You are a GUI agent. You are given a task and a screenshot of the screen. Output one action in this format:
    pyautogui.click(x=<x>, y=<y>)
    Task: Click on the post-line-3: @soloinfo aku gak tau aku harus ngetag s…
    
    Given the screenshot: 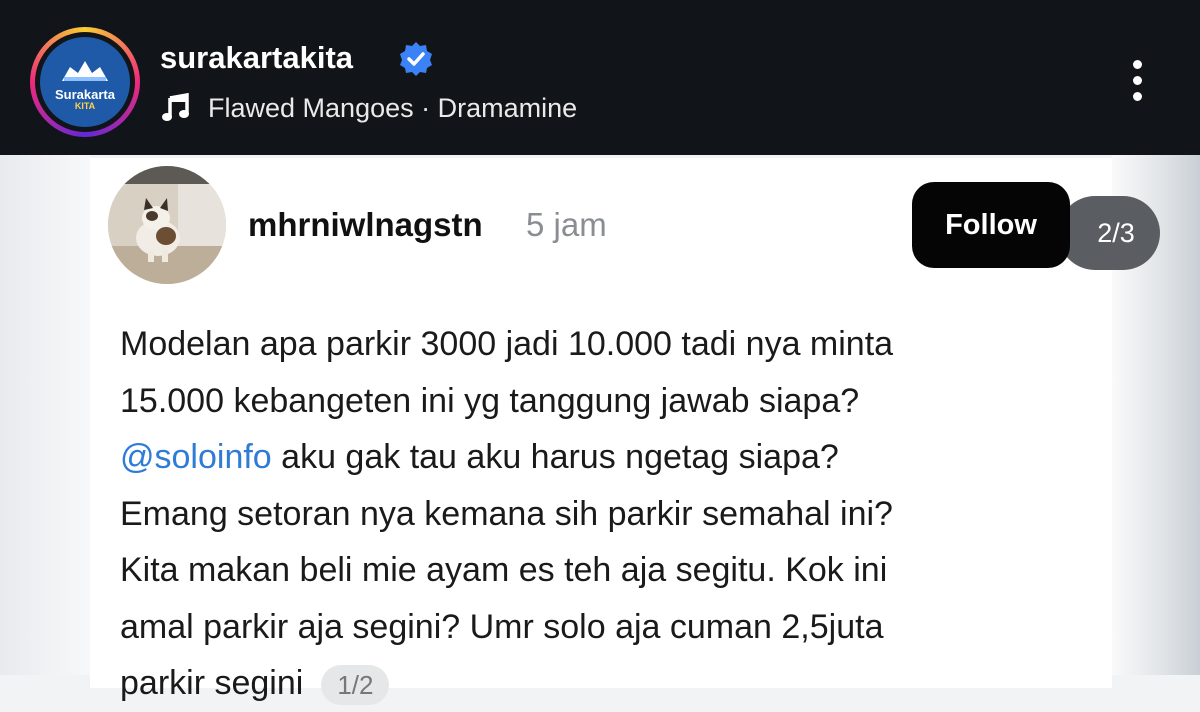 What is the action you would take?
    pyautogui.click(x=600, y=457)
    